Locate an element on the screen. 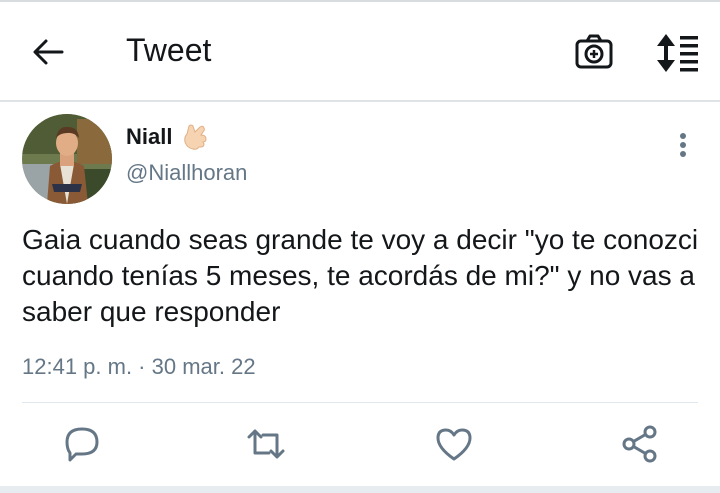  more-vertical-icon is located at coordinates (683, 145).